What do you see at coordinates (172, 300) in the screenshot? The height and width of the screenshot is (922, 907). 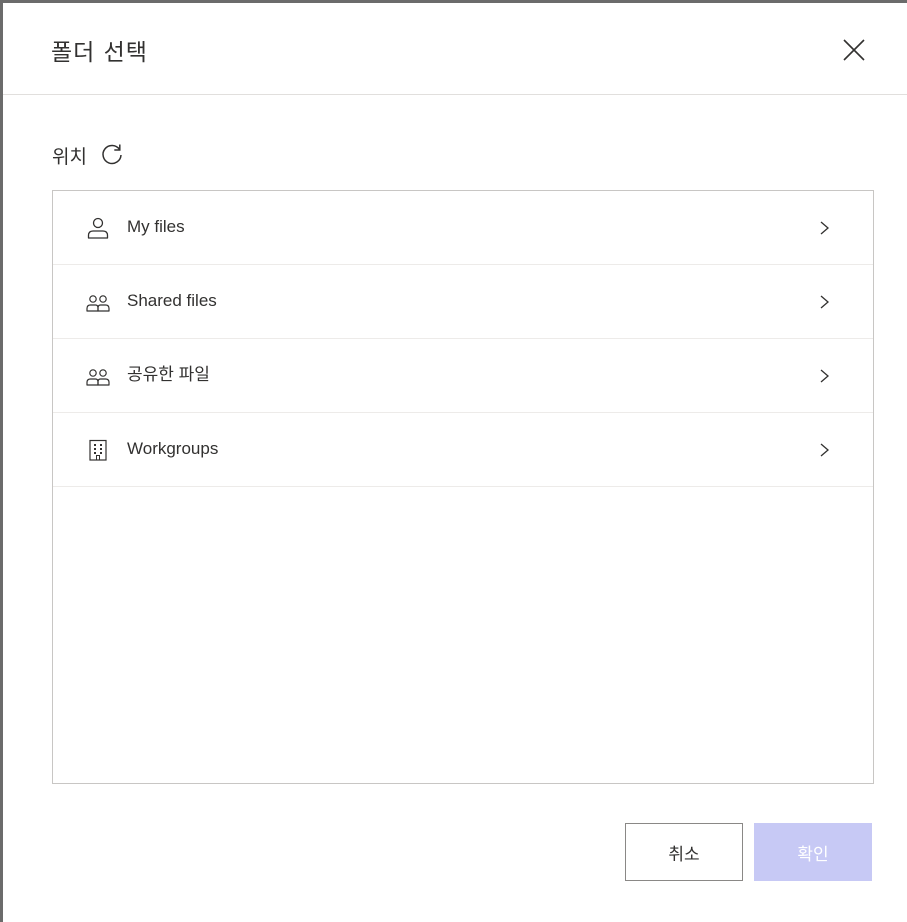 I see `list-item-label: Shared files` at bounding box center [172, 300].